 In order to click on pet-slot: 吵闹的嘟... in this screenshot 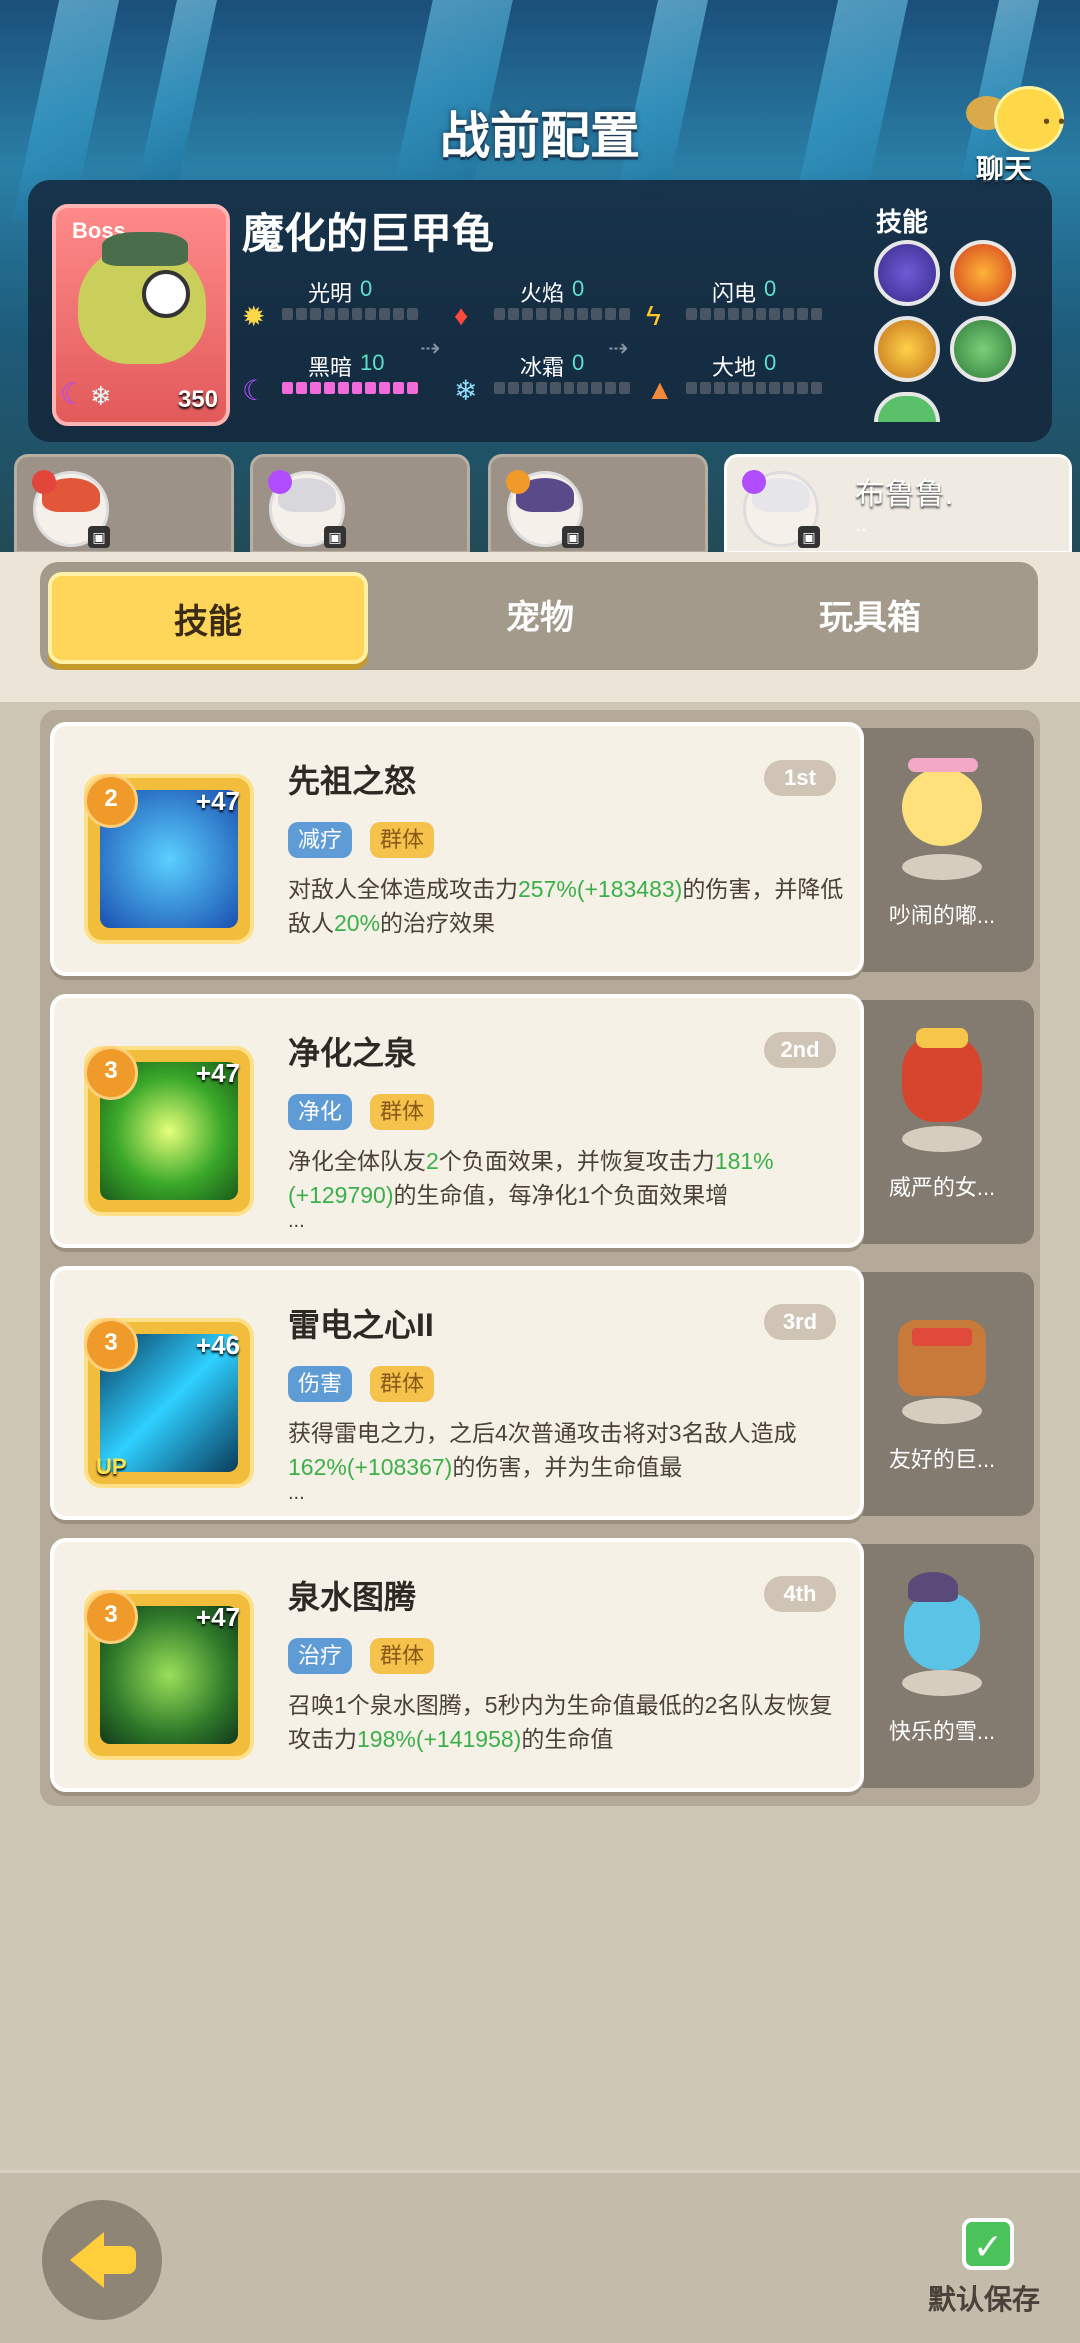, I will do `click(942, 850)`.